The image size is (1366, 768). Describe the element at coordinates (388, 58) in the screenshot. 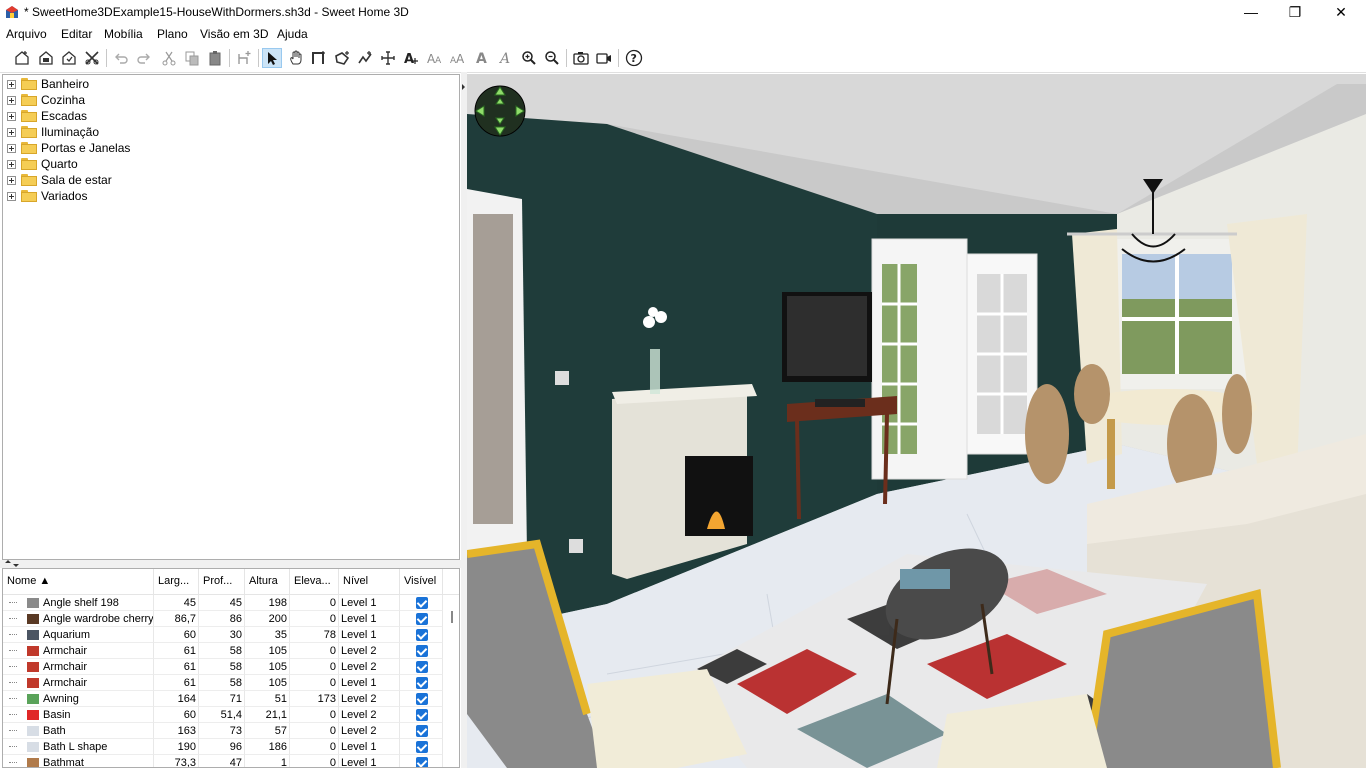

I see `create-dimensions-icon` at that location.